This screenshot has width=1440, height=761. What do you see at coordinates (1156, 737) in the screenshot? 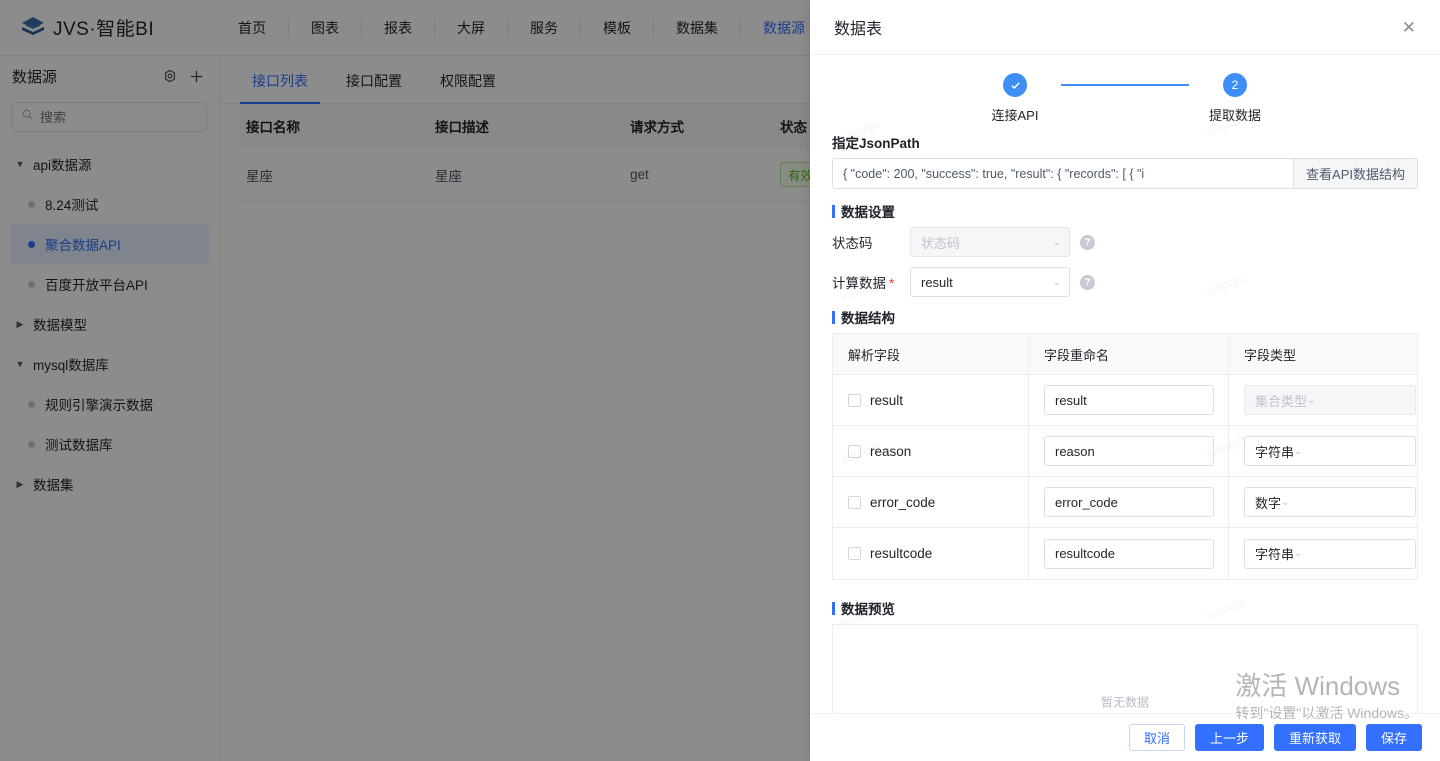
I see `cancel-button: 取消` at bounding box center [1156, 737].